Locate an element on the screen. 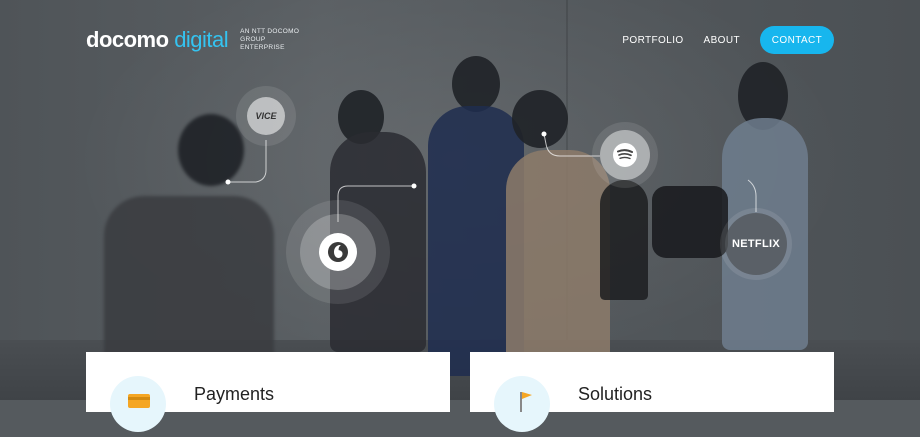  contact-button: CONTACT is located at coordinates (797, 40).